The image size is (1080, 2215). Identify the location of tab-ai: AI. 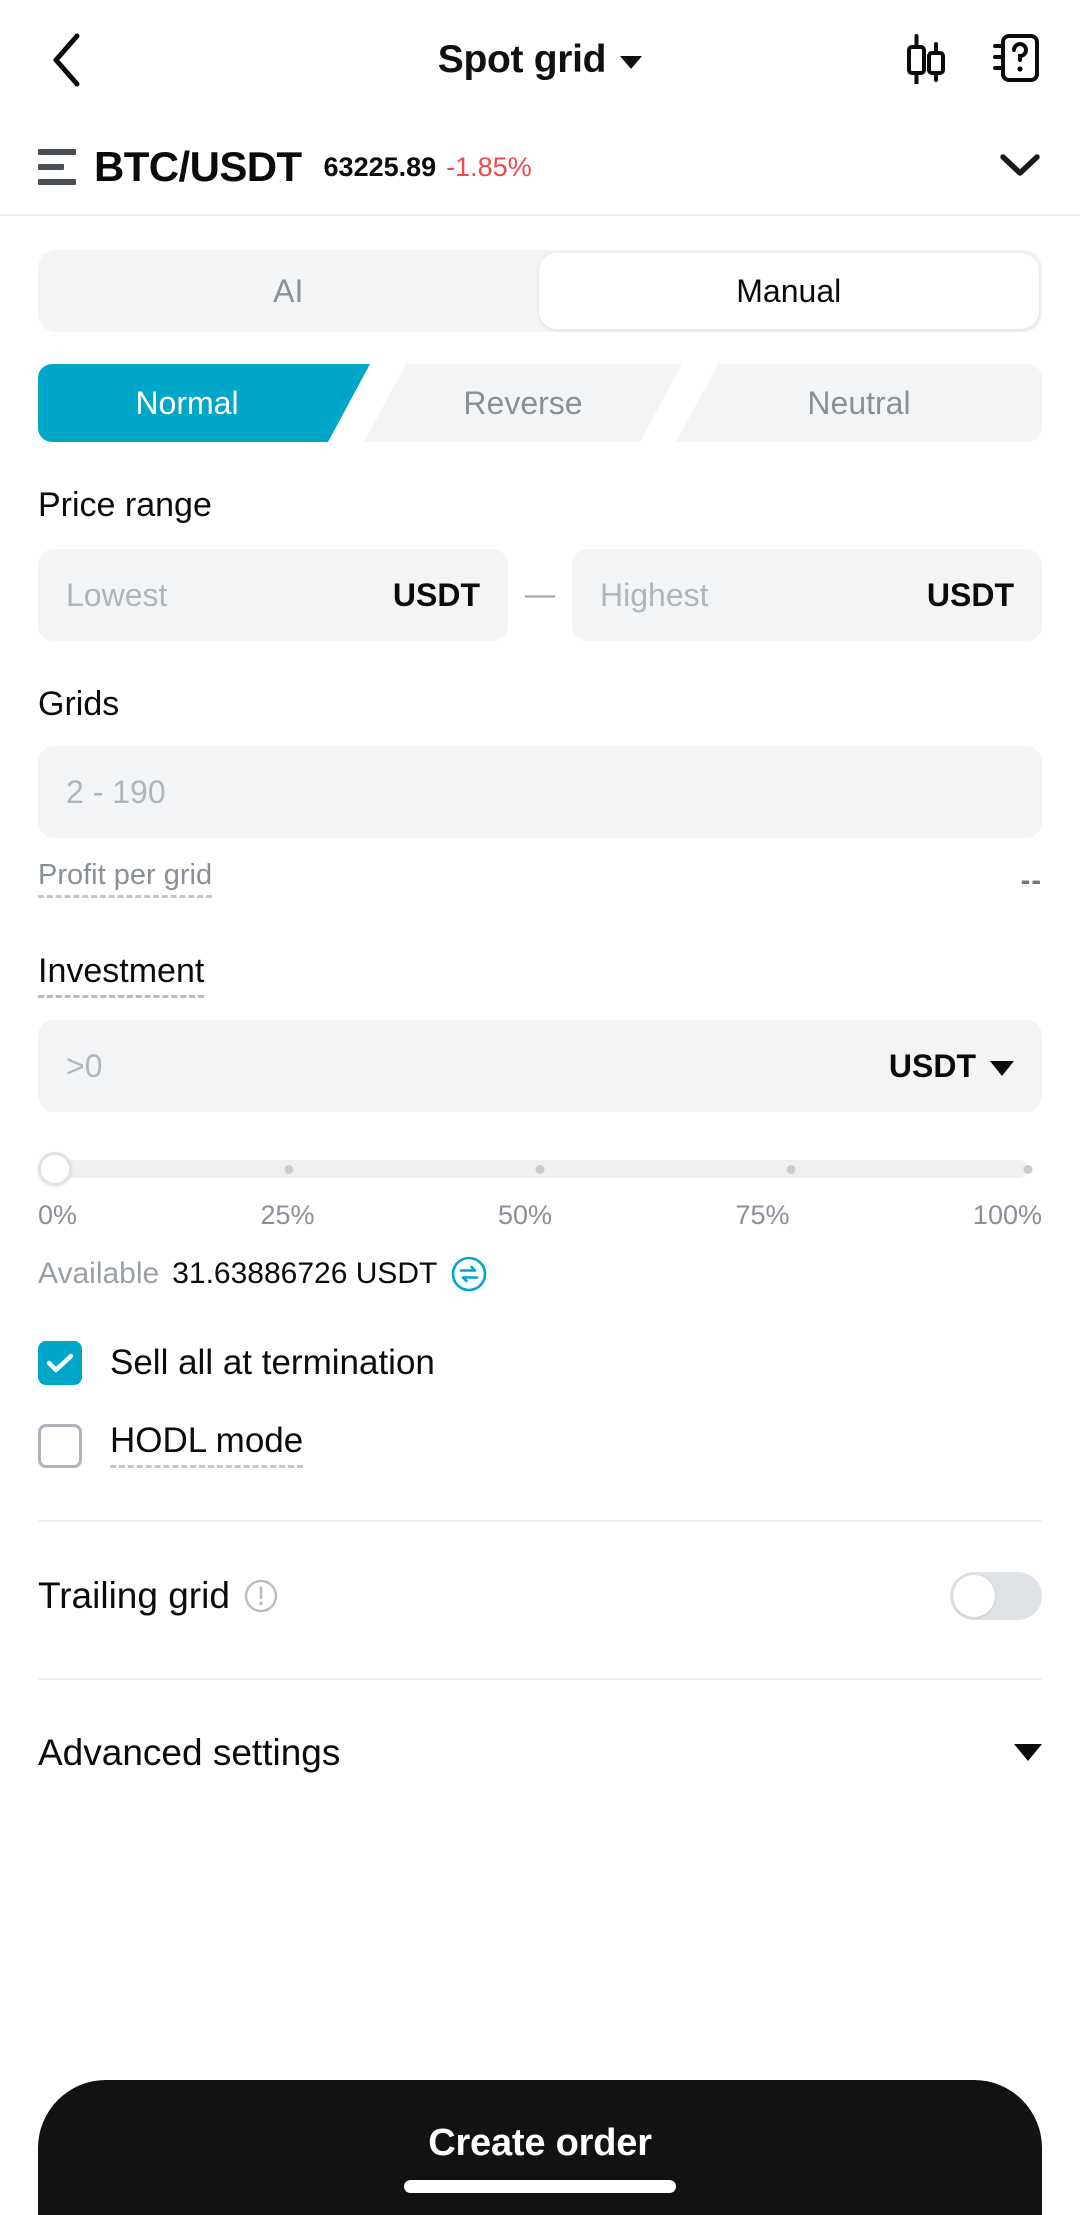
(288, 291).